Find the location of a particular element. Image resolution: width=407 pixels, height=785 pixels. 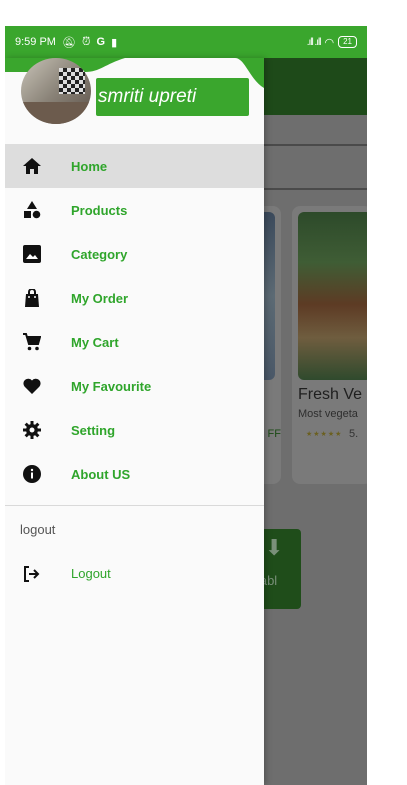

product-title: Fresh Ve is located at coordinates (330, 394).